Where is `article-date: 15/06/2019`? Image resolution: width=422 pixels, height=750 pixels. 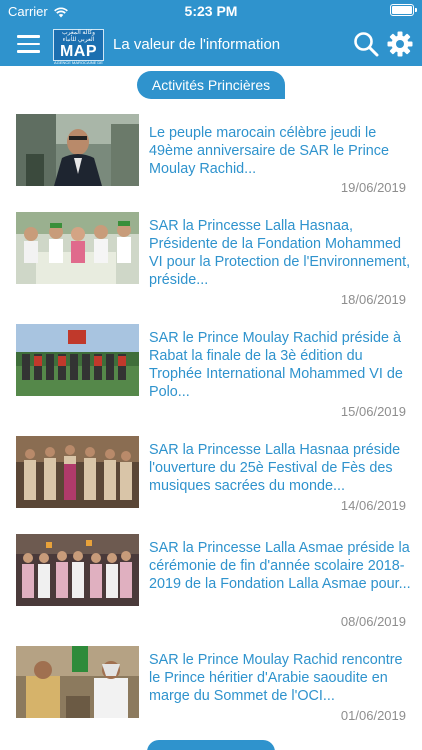
article-date: 15/06/2019 is located at coordinates (373, 411).